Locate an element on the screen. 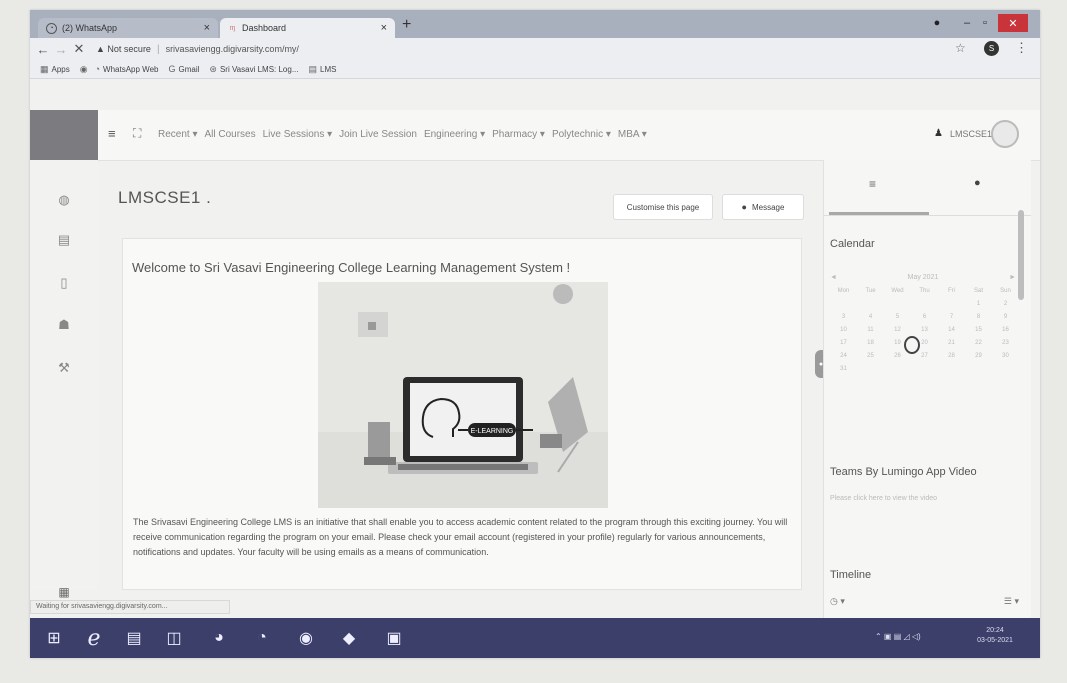 The image size is (1067, 683). chat-tab-icon: ● is located at coordinates (977, 183).